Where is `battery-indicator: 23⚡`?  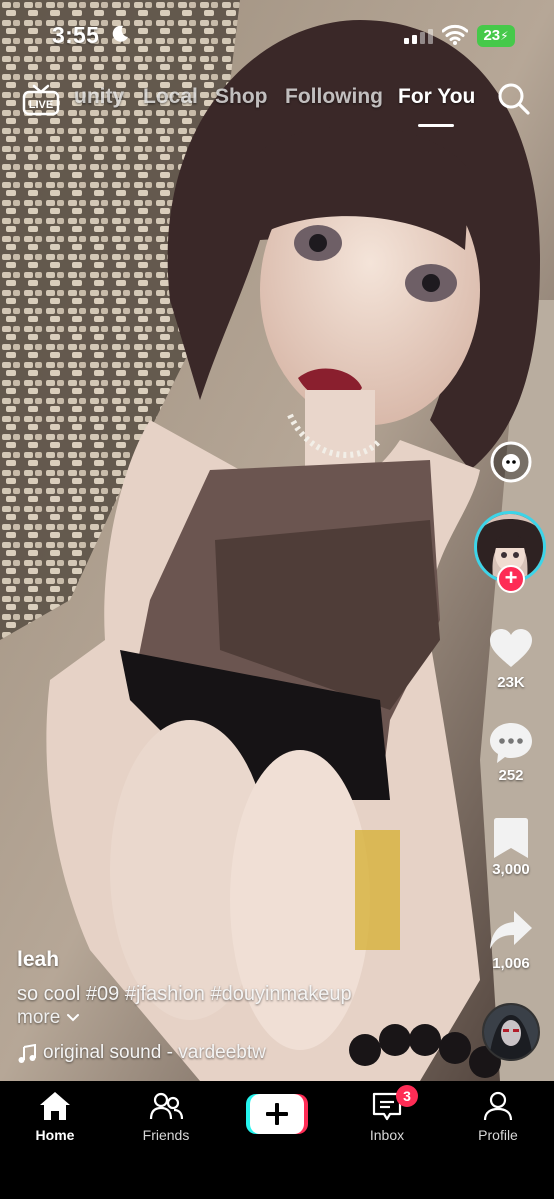
battery-indicator: 23⚡ is located at coordinates (496, 36).